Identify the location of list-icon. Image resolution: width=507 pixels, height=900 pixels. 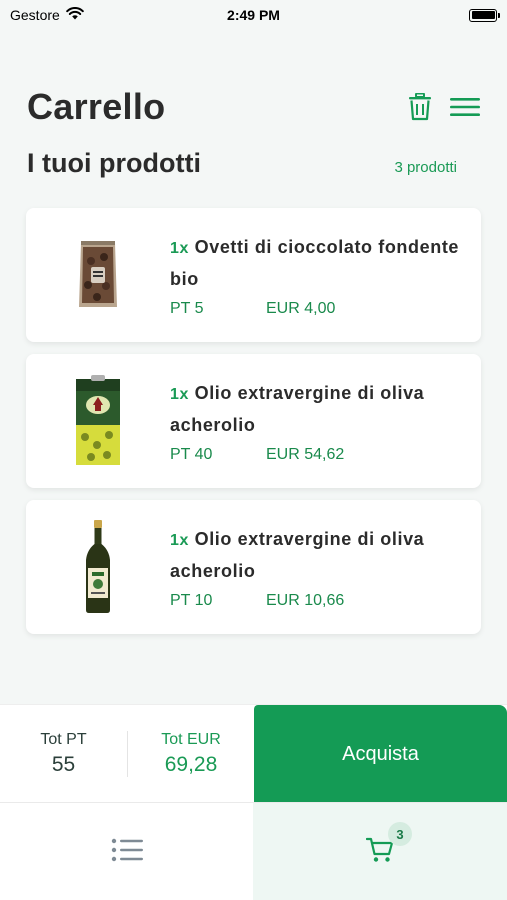
(127, 852).